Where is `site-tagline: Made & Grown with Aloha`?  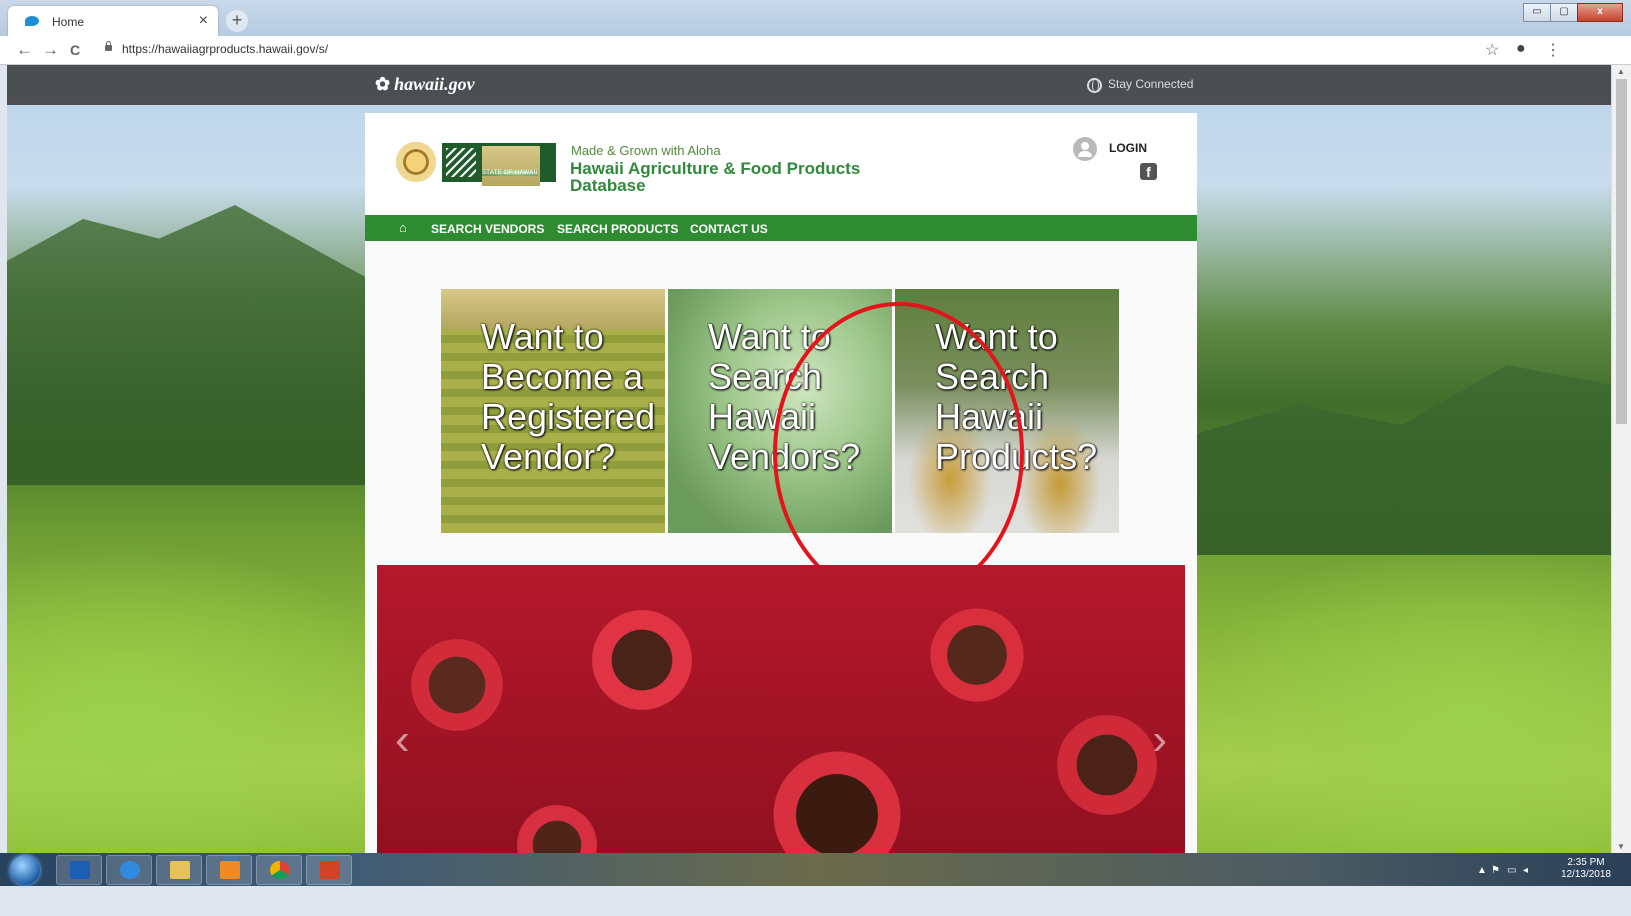 site-tagline: Made & Grown with Aloha is located at coordinates (646, 150).